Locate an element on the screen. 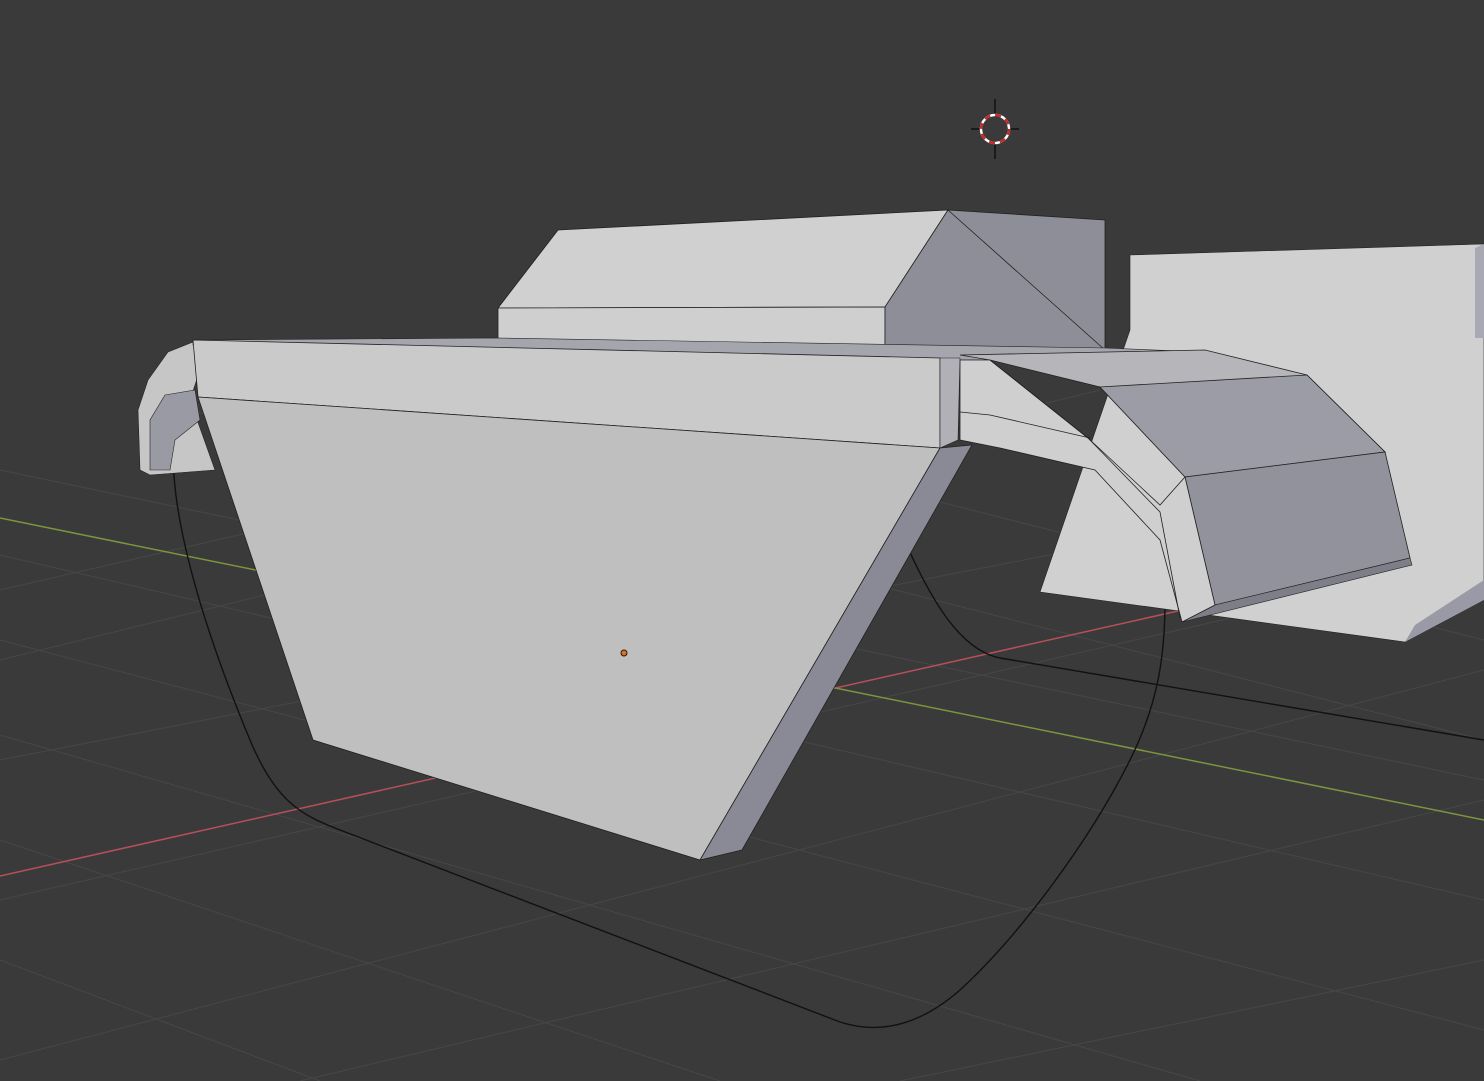 The width and height of the screenshot is (1484, 1081). mesh-main-top-strip-side is located at coordinates (950, 403).